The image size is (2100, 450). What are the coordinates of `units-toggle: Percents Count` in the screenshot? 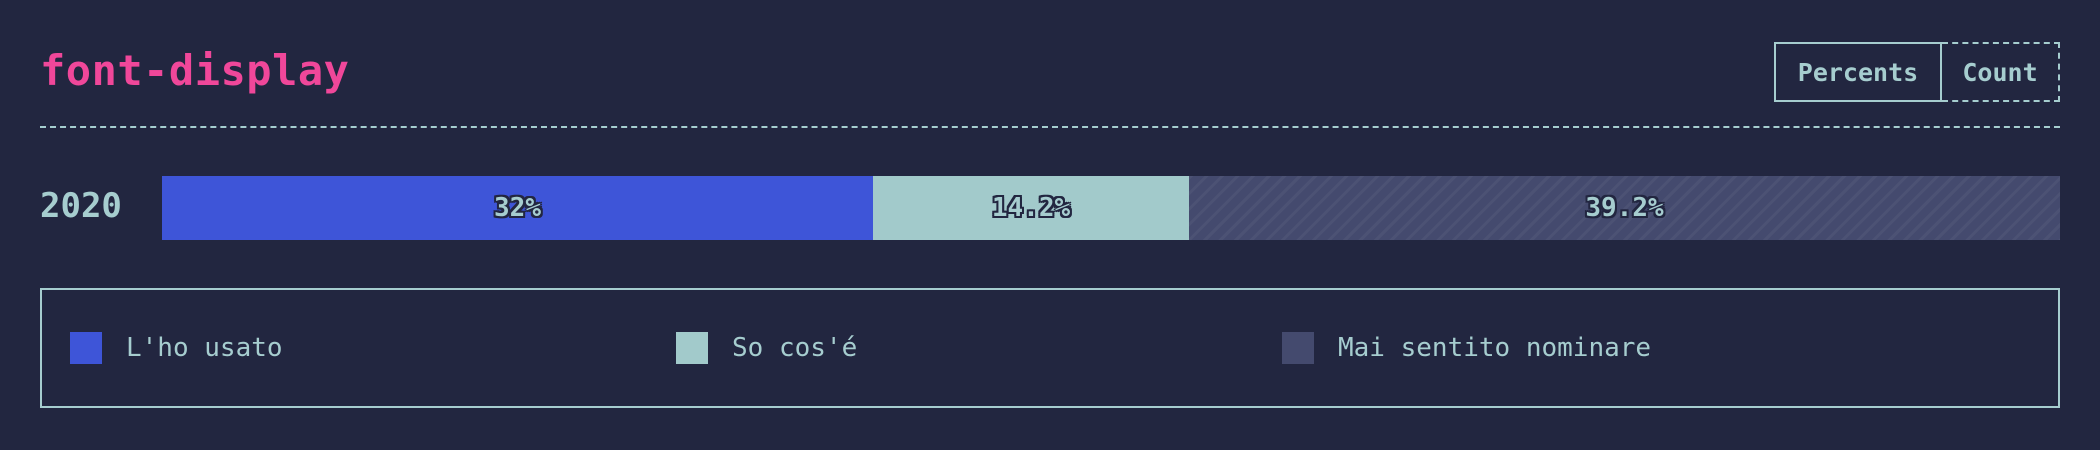 It's located at (1917, 72).